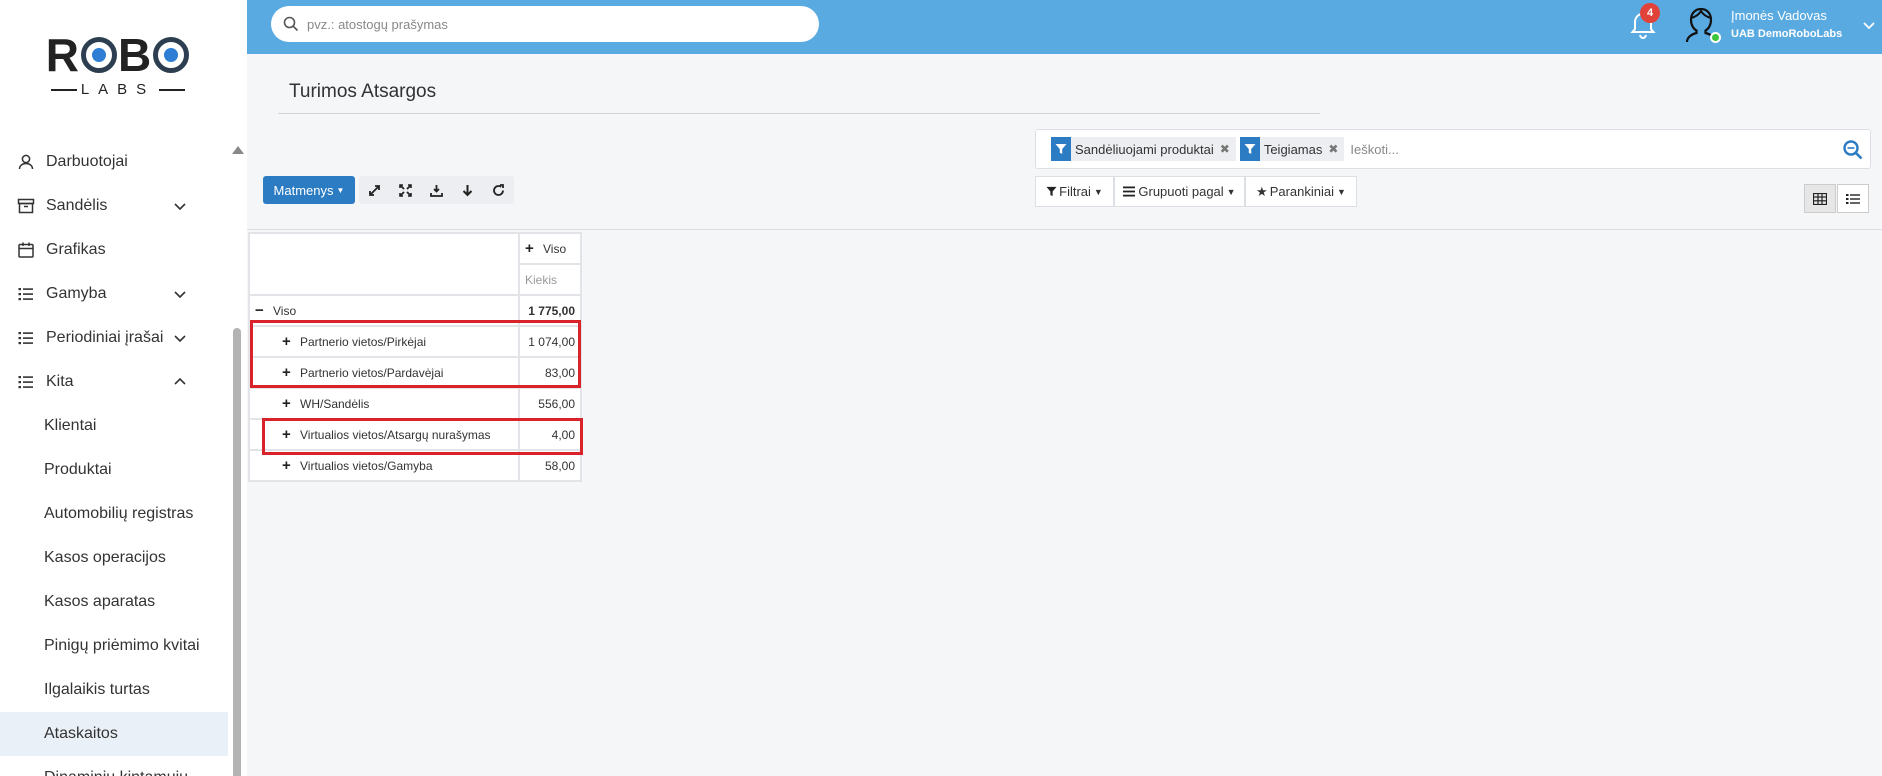 The height and width of the screenshot is (776, 1882). I want to click on sidebar-item-label: Gamyba, so click(76, 293).